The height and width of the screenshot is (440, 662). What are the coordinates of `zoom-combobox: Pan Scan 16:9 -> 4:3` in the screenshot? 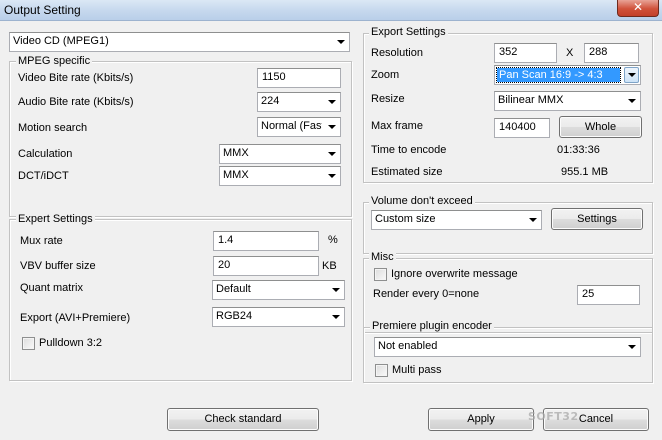 It's located at (567, 75).